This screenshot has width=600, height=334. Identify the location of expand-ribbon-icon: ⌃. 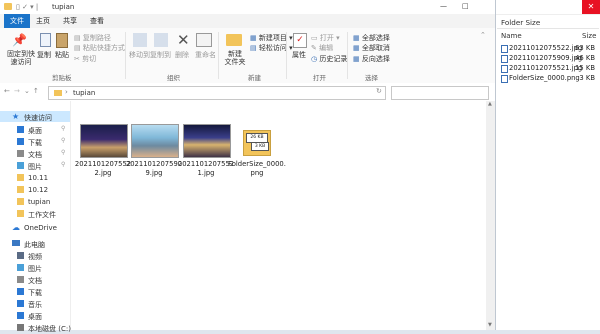
(483, 35).